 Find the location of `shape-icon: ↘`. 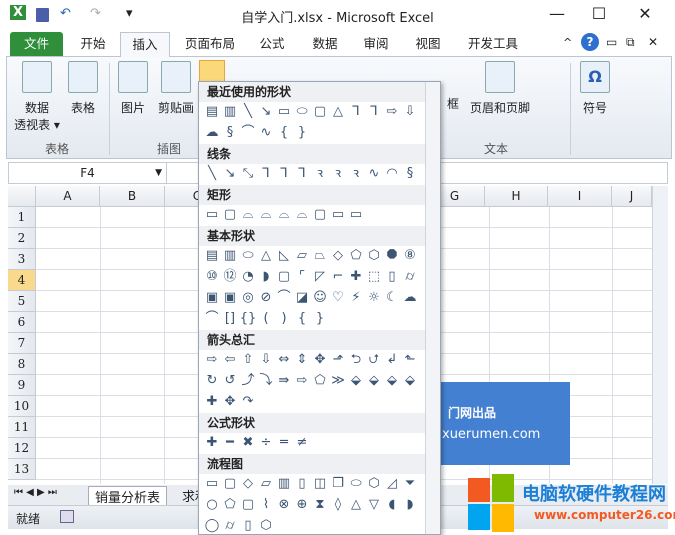

shape-icon: ↘ is located at coordinates (266, 112).